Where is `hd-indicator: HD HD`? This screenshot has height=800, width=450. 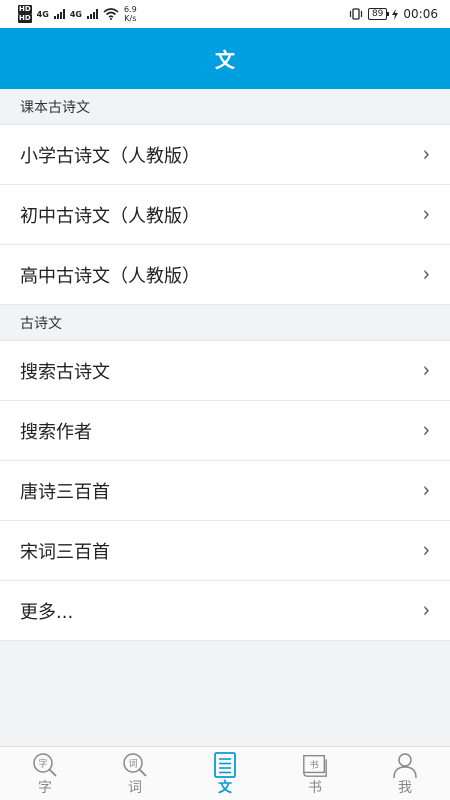 hd-indicator: HD HD is located at coordinates (25, 14).